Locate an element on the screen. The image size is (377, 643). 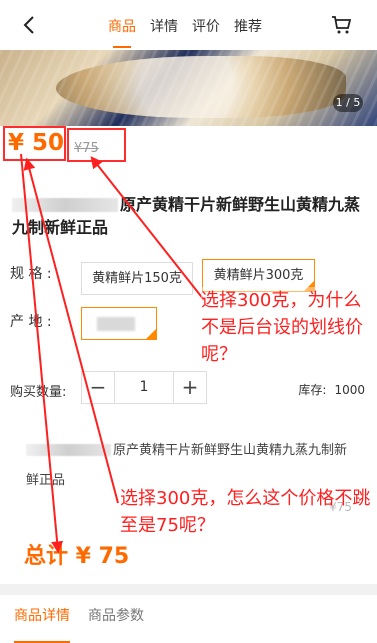
top-navigation-bar: 商品 详情 评价 推荐 is located at coordinates (188, 25).